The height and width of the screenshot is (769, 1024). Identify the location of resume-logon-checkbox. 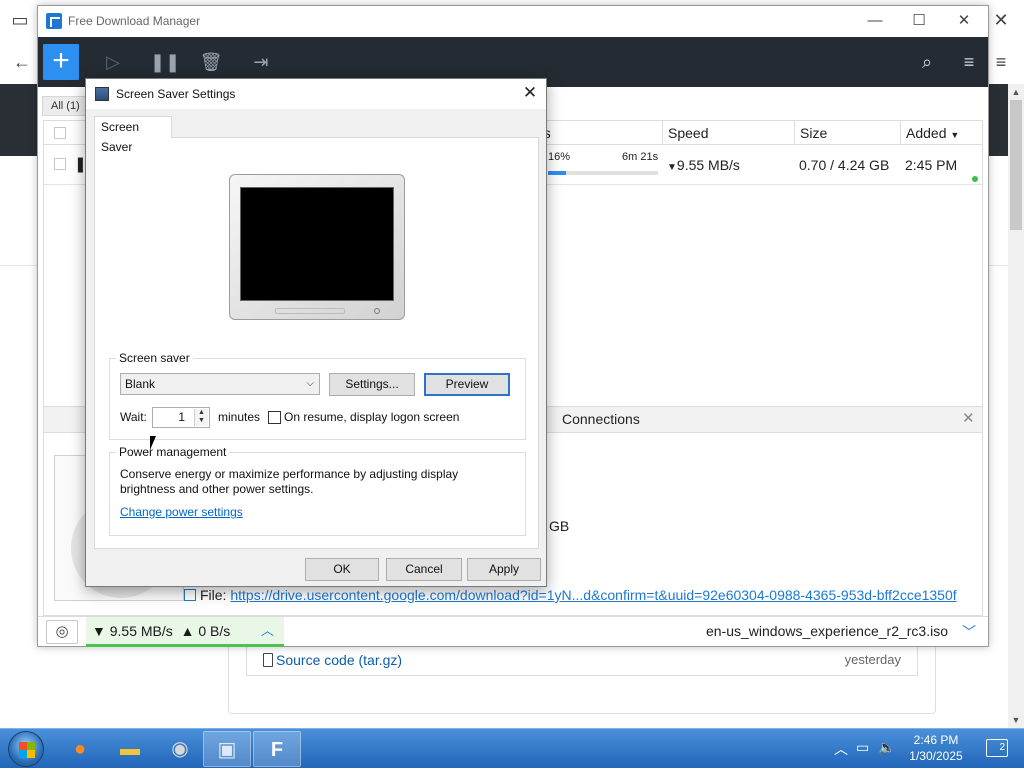
(274, 417).